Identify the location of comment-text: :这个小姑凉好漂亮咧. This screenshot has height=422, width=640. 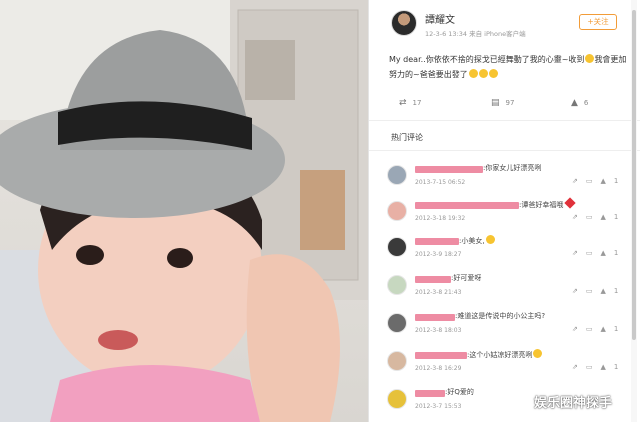
(505, 354).